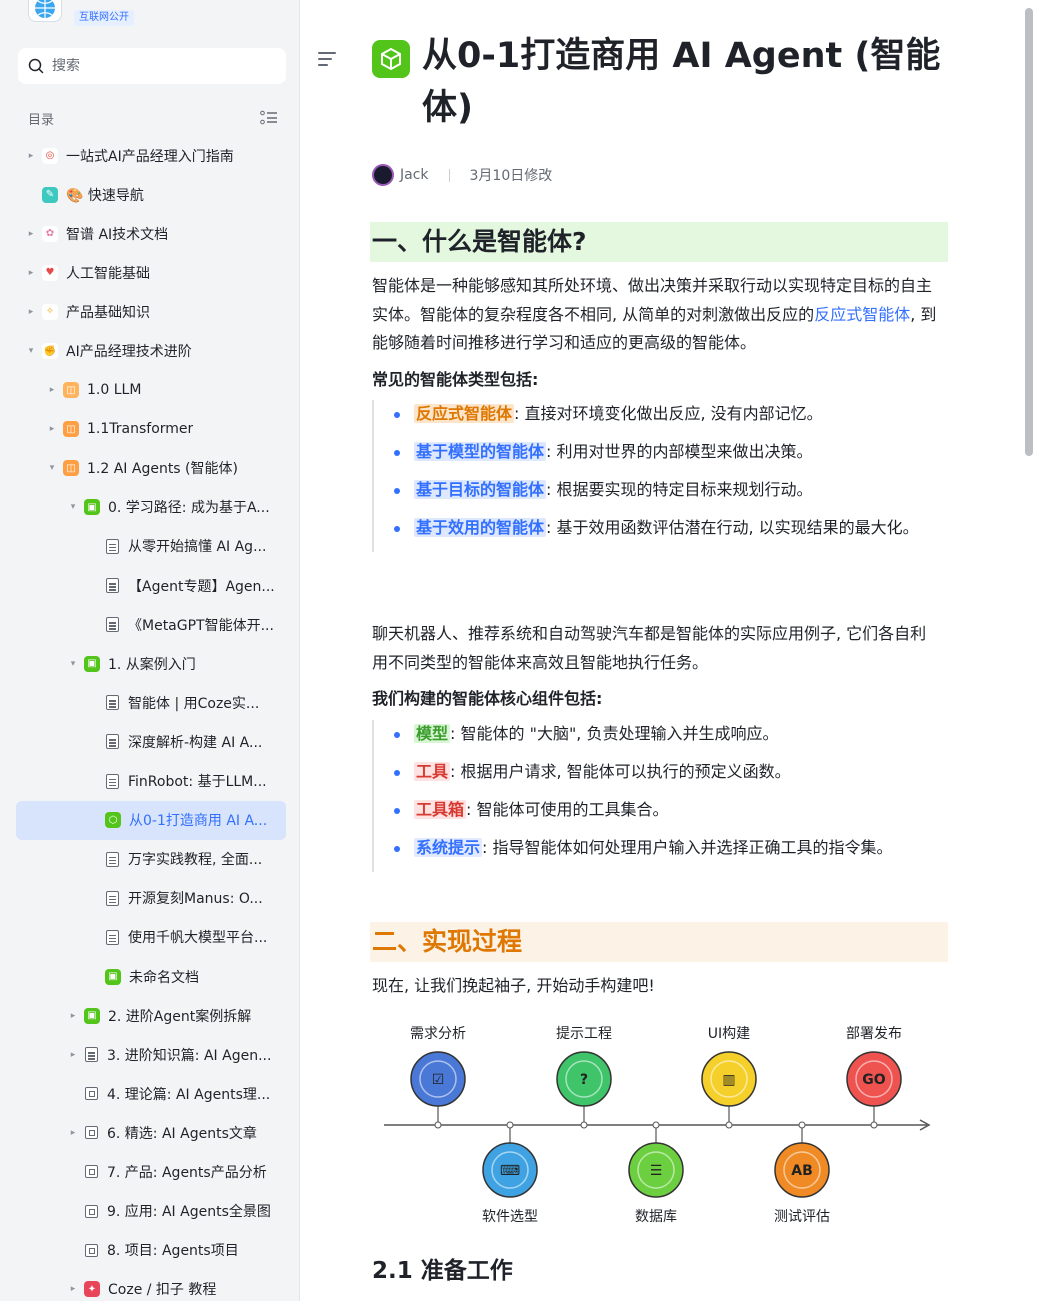 This screenshot has height=1301, width=1045. I want to click on scrollbar-thumb, so click(1029, 232).